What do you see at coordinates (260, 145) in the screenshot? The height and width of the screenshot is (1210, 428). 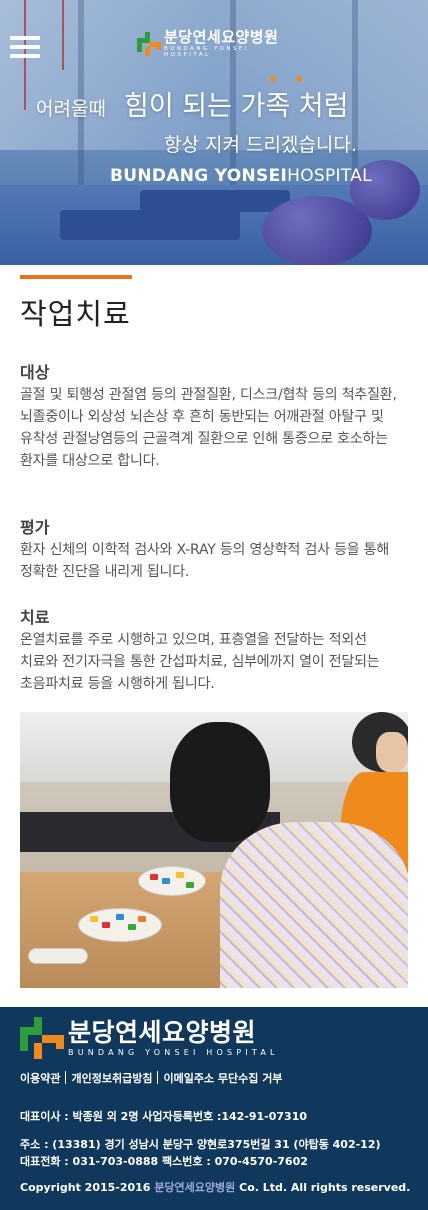 I see `hero-slogan-line2: 항상 지켜 드리겠습니다.` at bounding box center [260, 145].